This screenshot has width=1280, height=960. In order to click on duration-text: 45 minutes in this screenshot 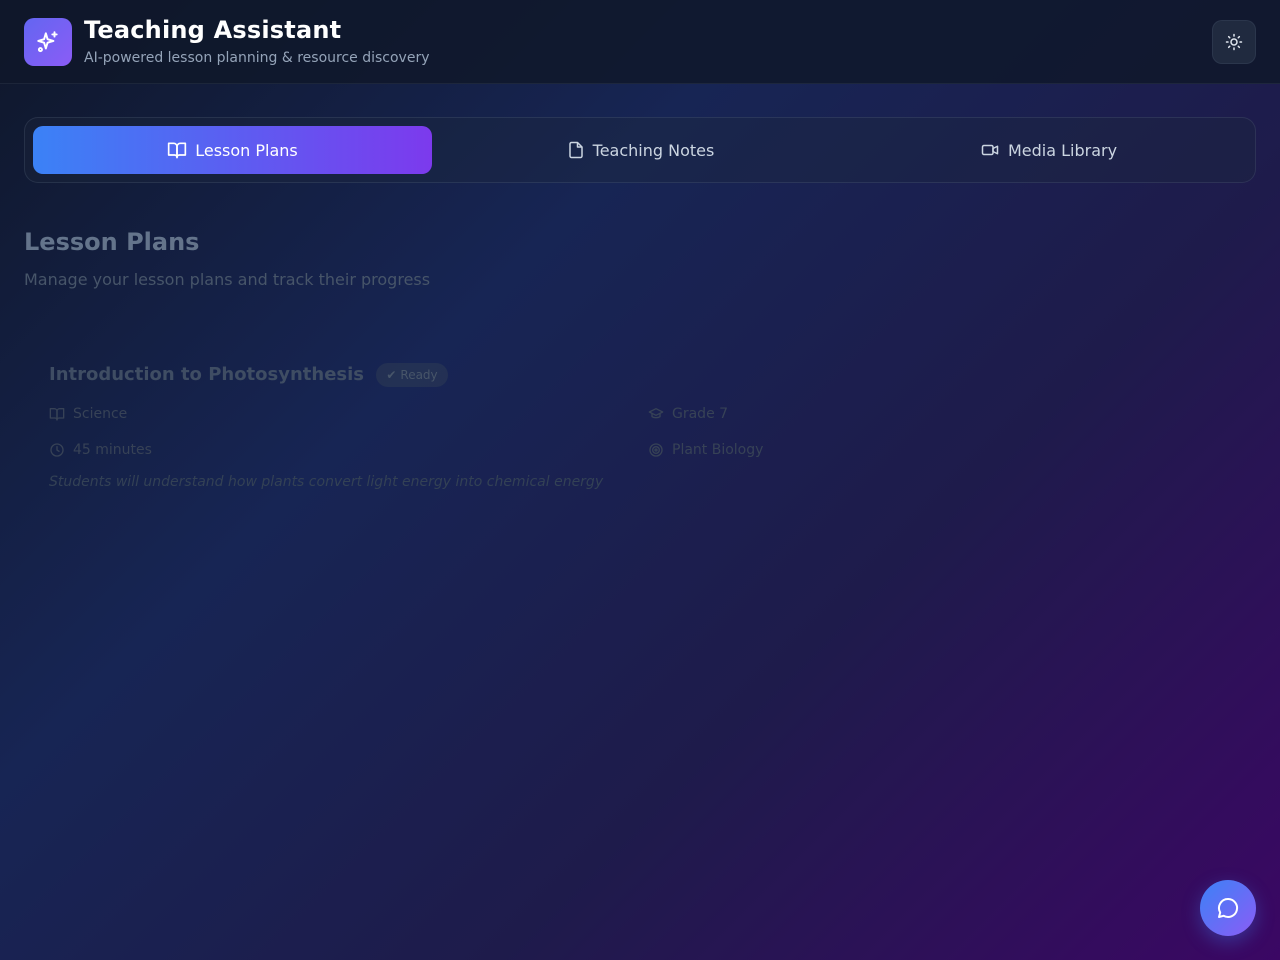, I will do `click(112, 450)`.